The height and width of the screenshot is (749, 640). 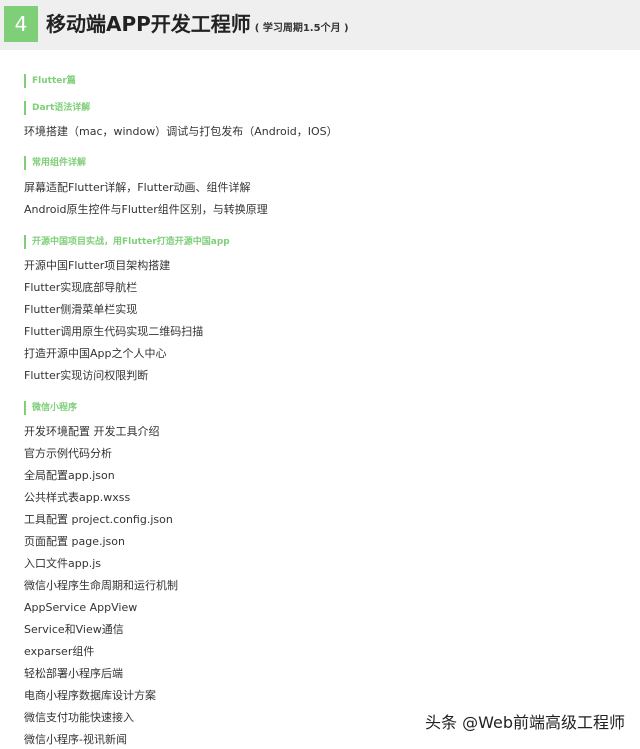 I want to click on list-item: 微信小程序生命周期和运行机制, so click(x=101, y=585).